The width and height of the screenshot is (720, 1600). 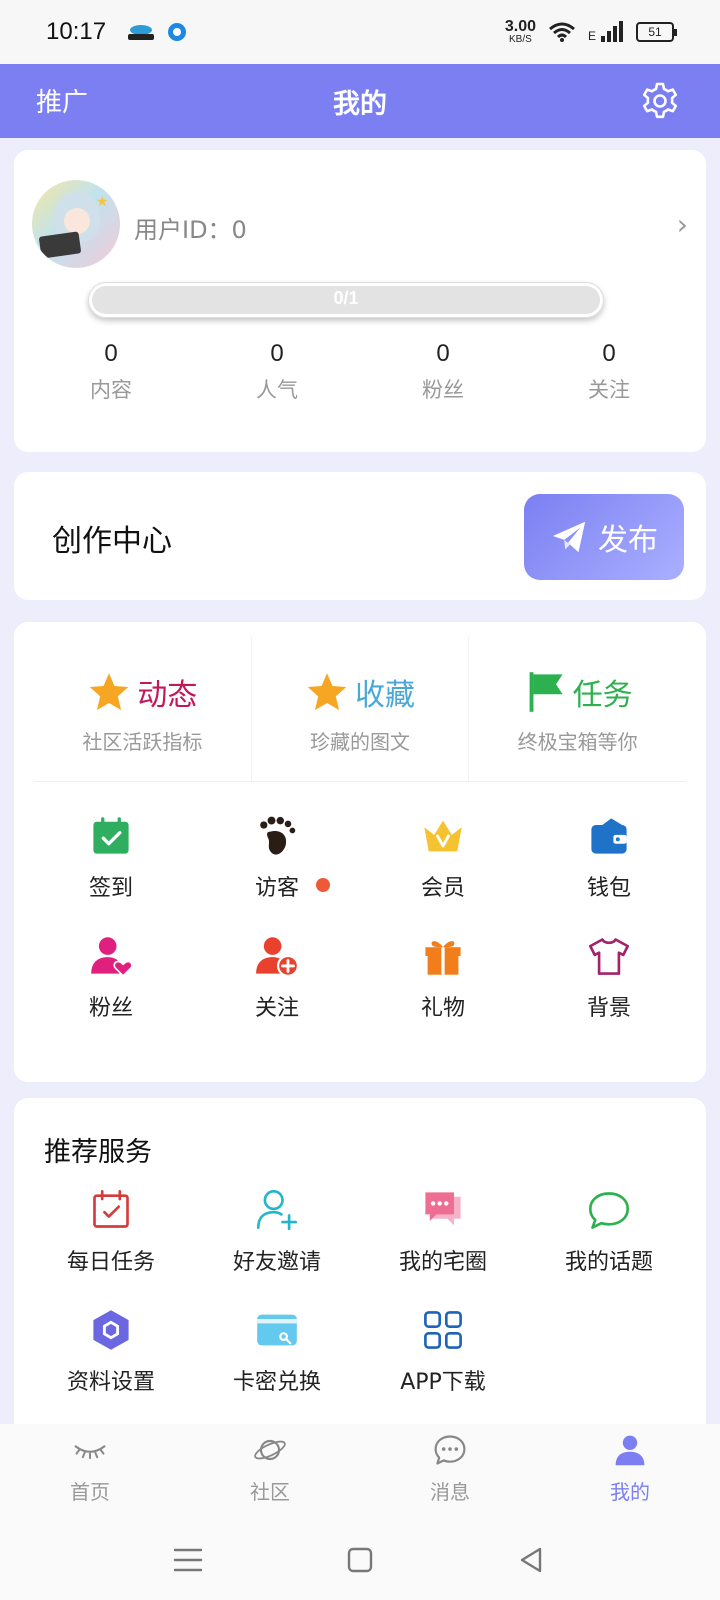 I want to click on top-header: 推广 我的, so click(x=360, y=101).